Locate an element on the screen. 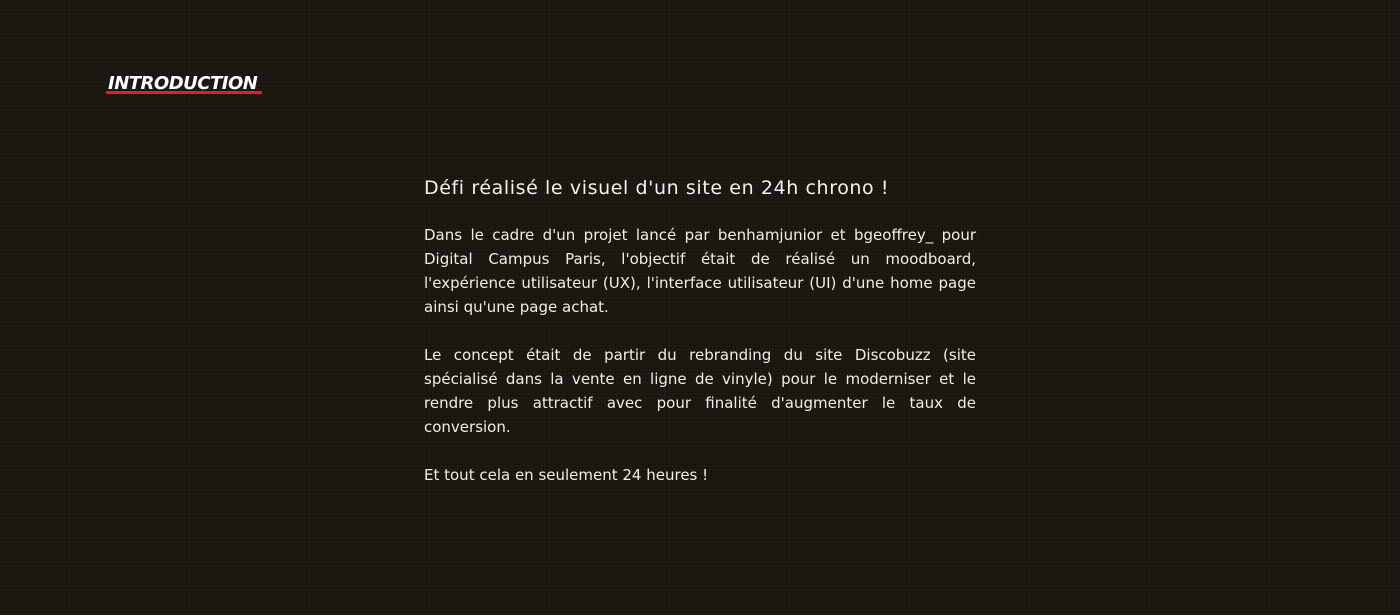 The height and width of the screenshot is (615, 1400). section-title-underline is located at coordinates (184, 92).